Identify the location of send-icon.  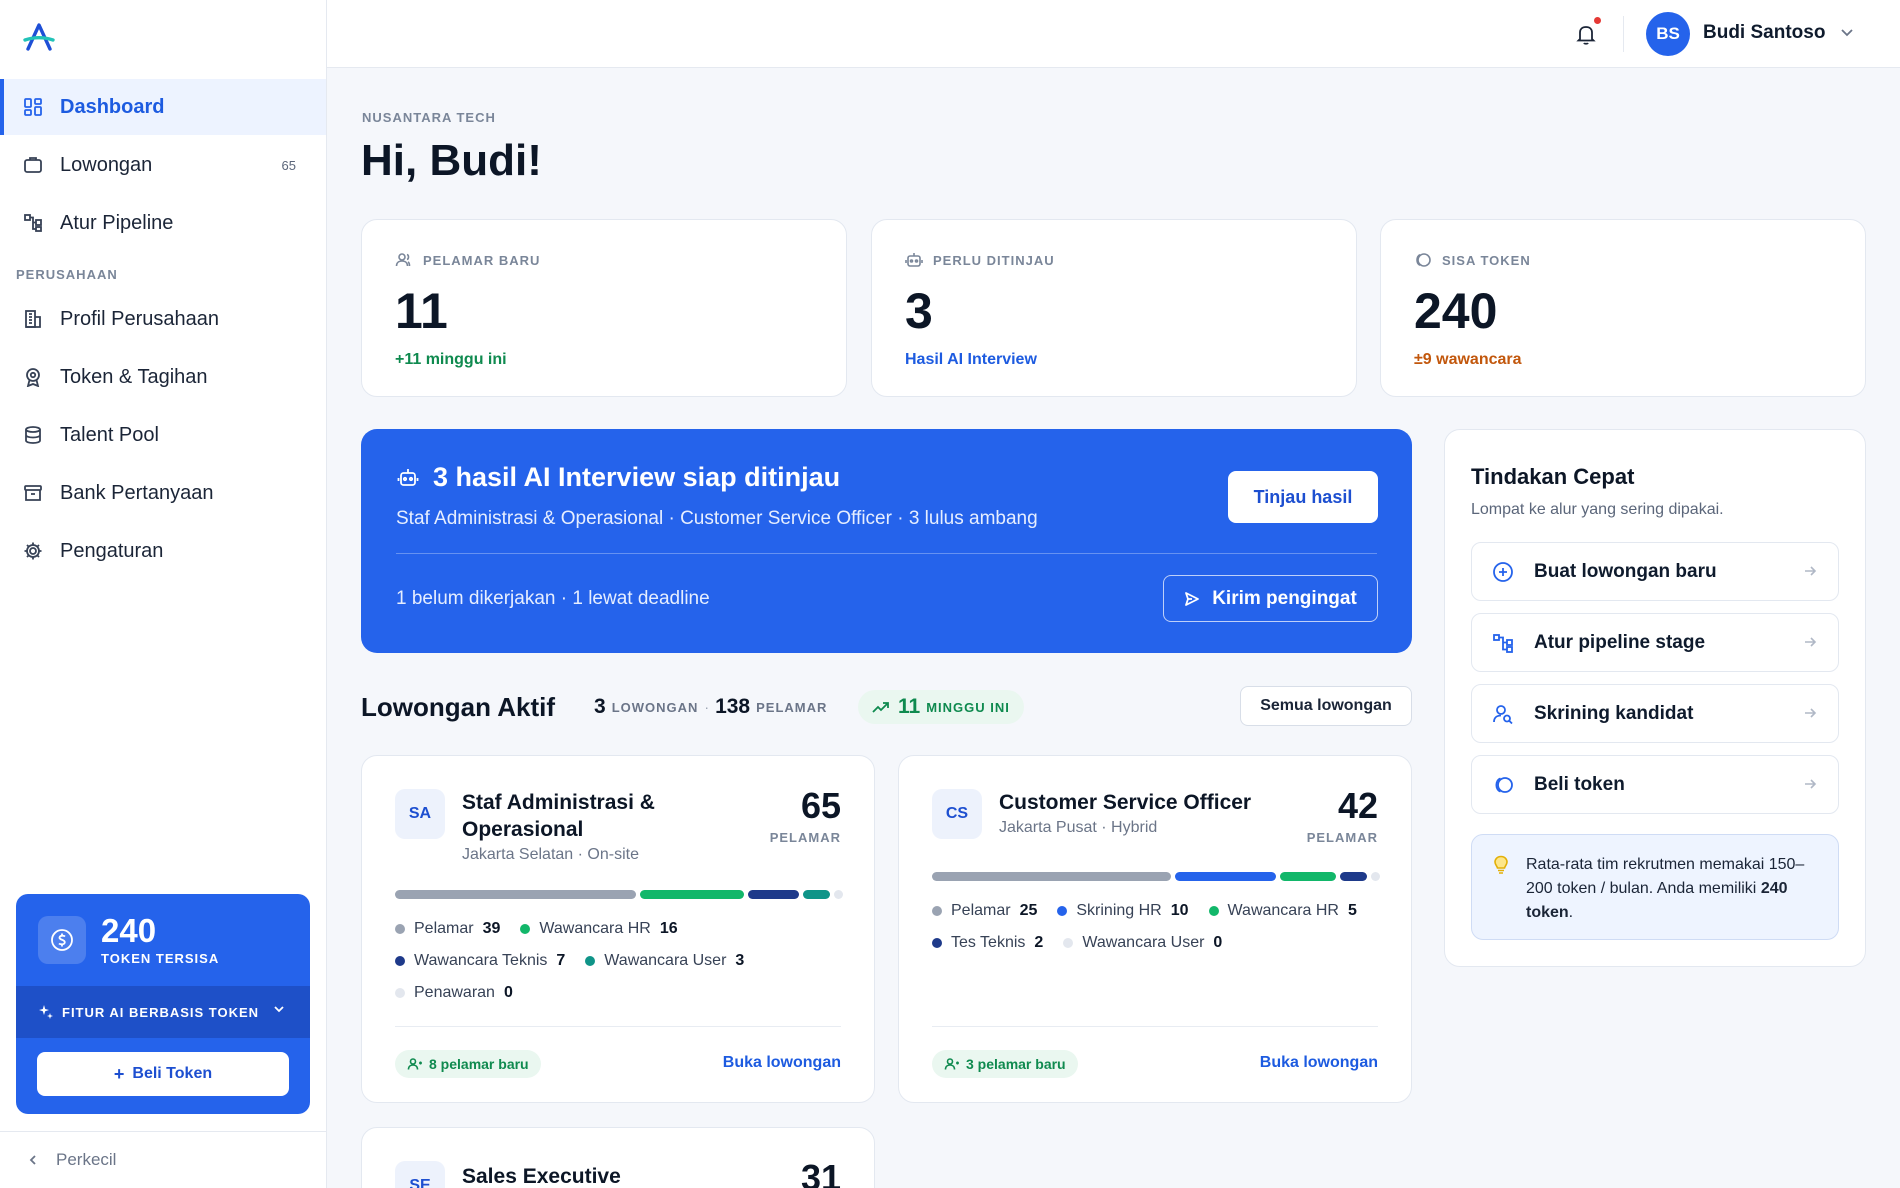
(1192, 599).